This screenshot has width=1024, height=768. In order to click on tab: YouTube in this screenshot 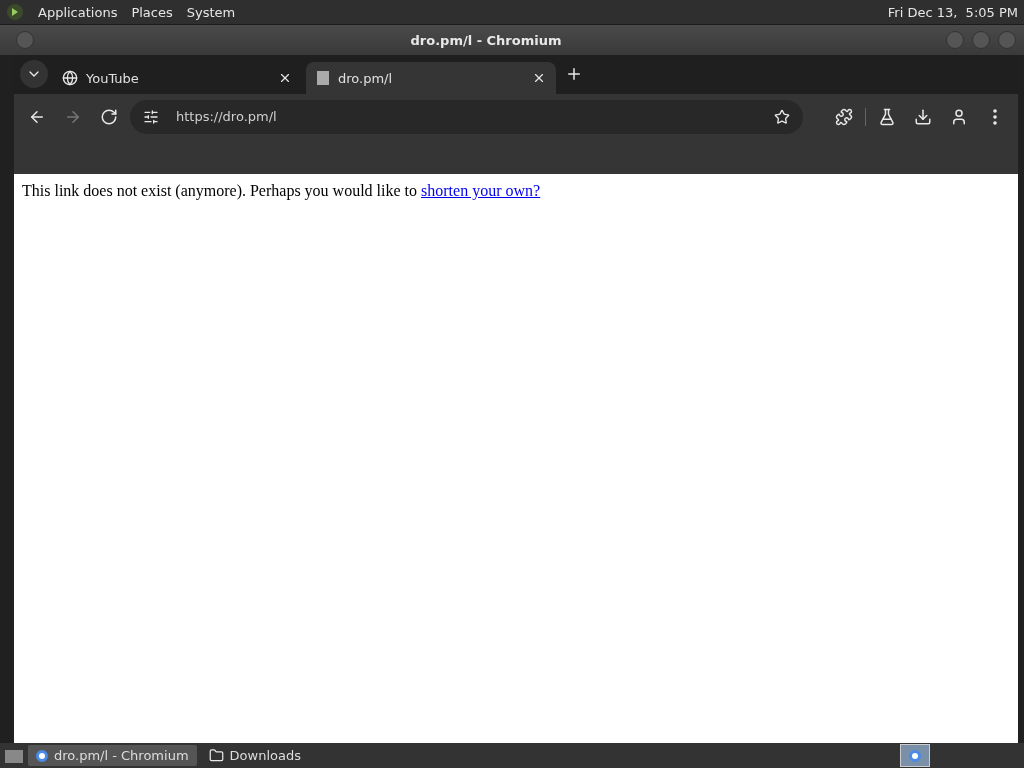, I will do `click(177, 78)`.